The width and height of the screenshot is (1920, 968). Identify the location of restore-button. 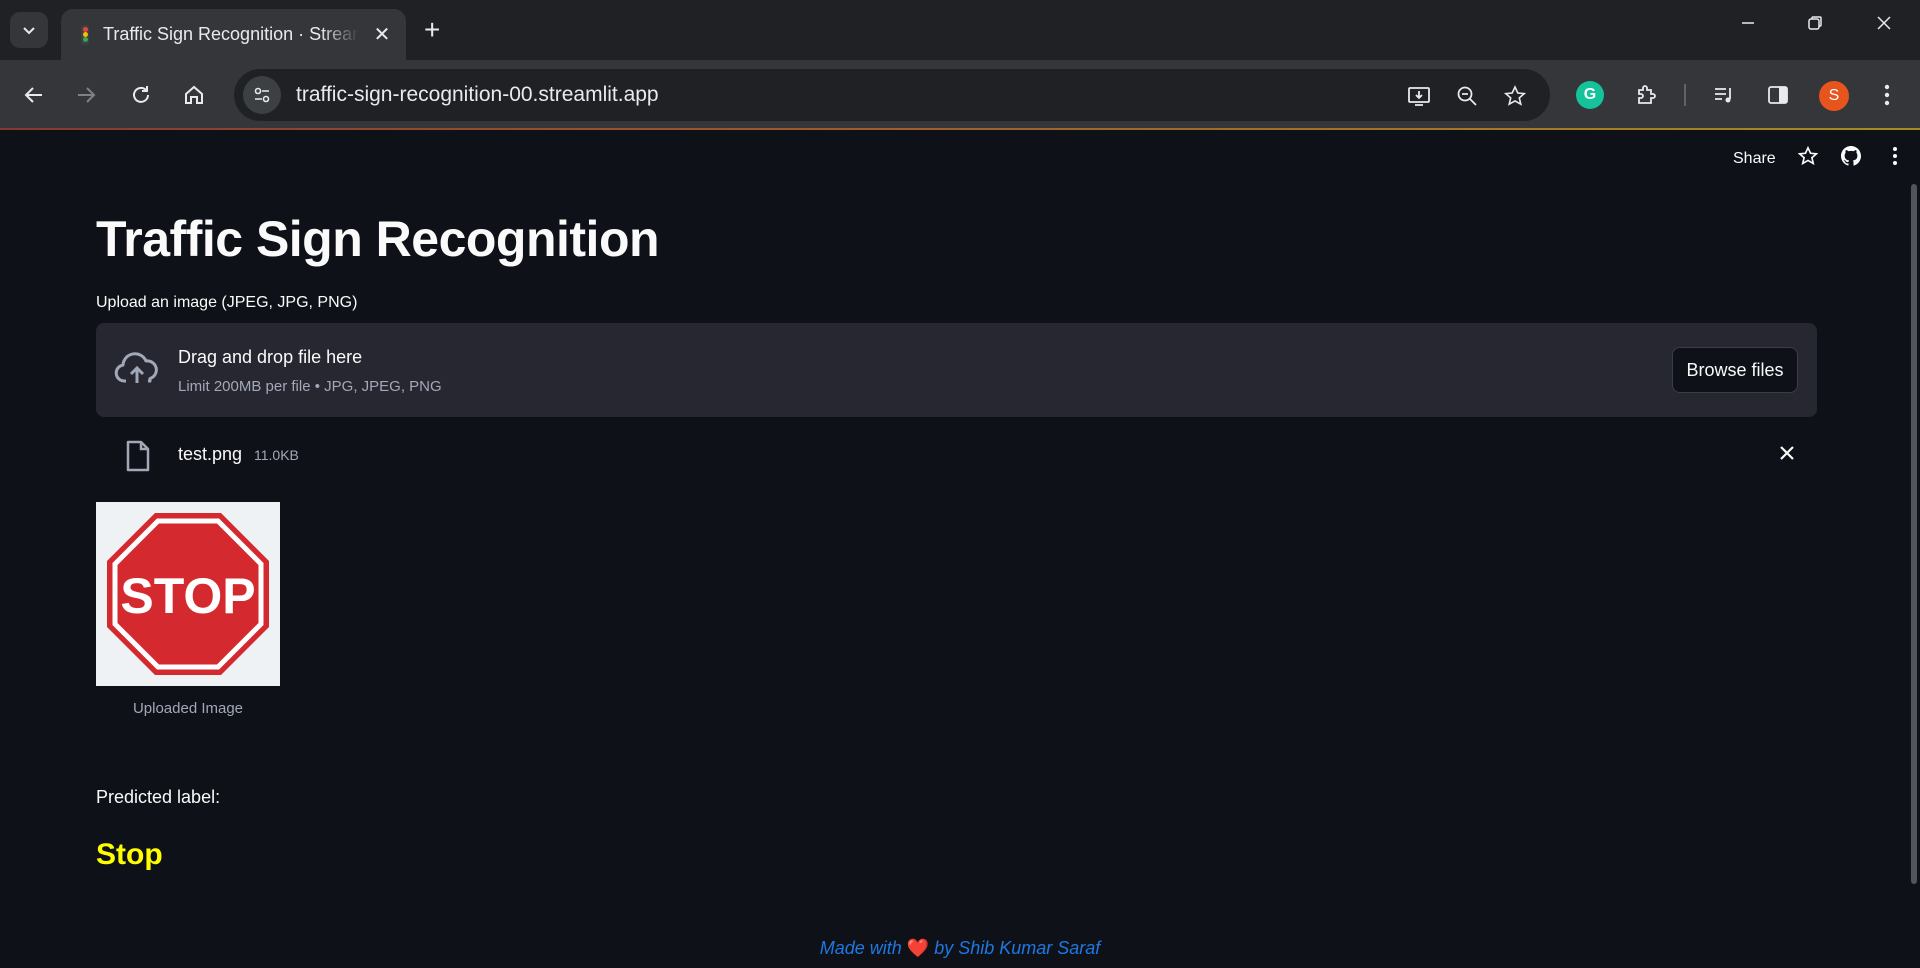
(1815, 25).